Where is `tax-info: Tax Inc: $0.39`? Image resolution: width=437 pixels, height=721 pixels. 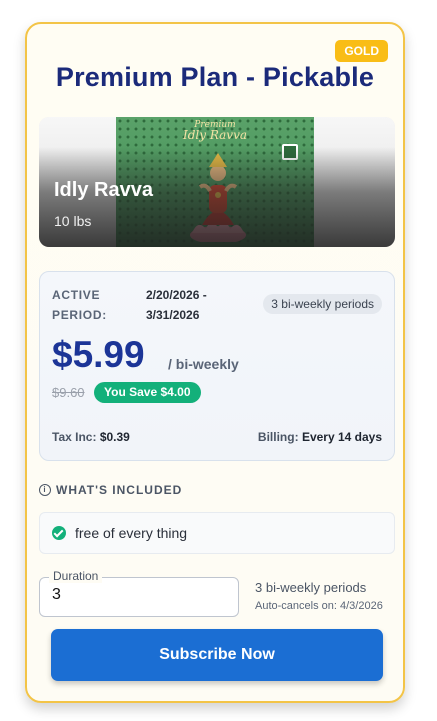 tax-info: Tax Inc: $0.39 is located at coordinates (91, 437).